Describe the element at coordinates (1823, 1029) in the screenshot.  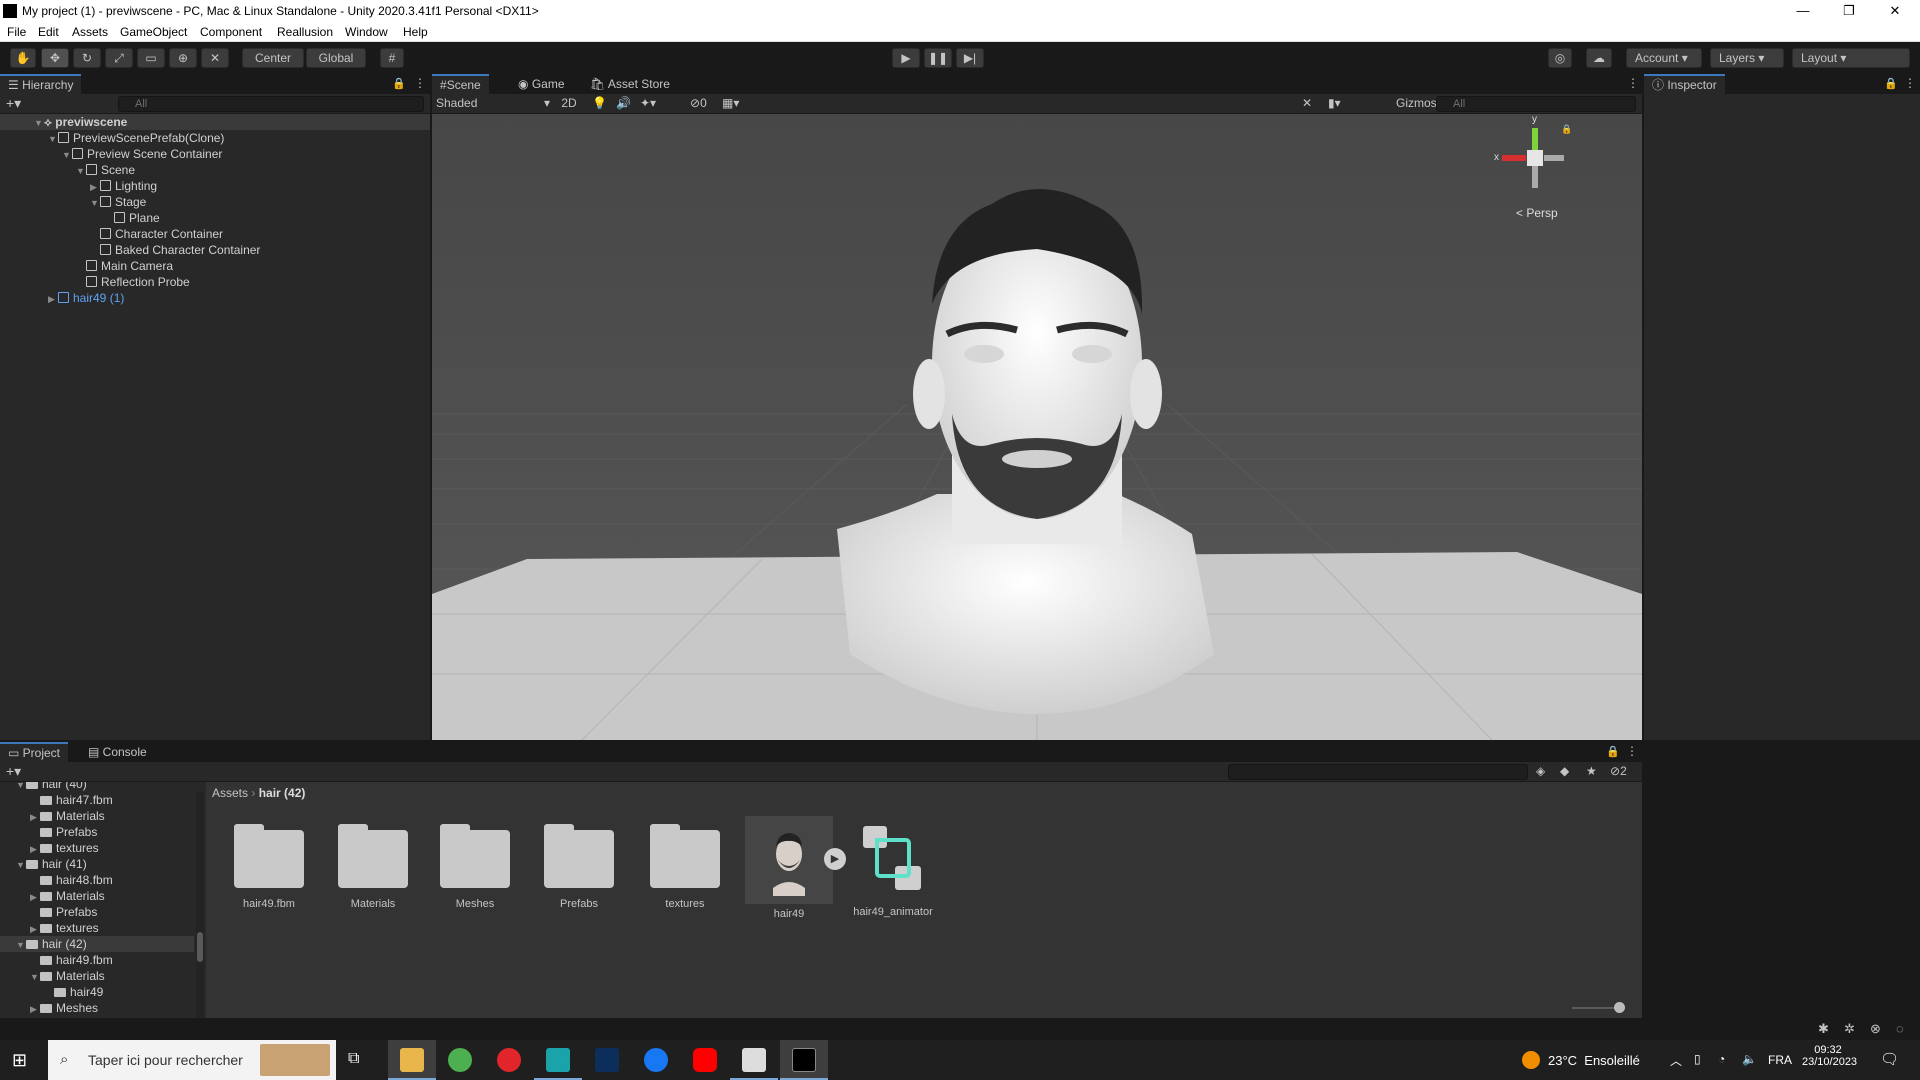
I see `debug-icon: ✱` at that location.